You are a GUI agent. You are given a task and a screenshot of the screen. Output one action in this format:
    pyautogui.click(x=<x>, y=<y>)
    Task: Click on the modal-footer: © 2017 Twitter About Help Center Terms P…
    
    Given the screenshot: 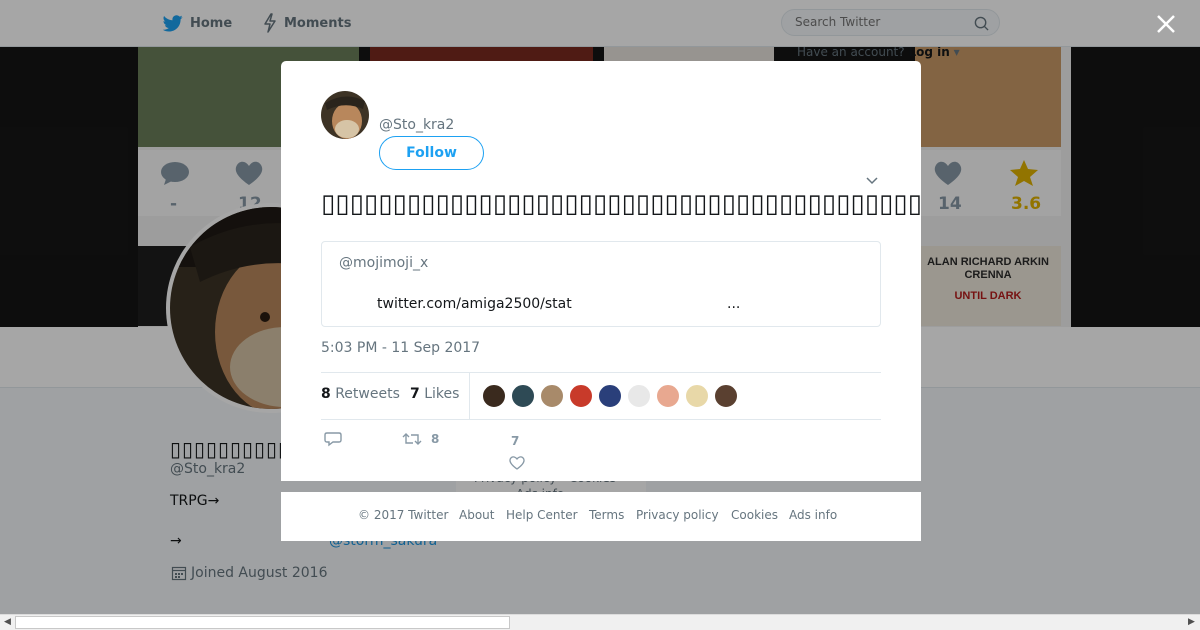 What is the action you would take?
    pyautogui.click(x=601, y=516)
    